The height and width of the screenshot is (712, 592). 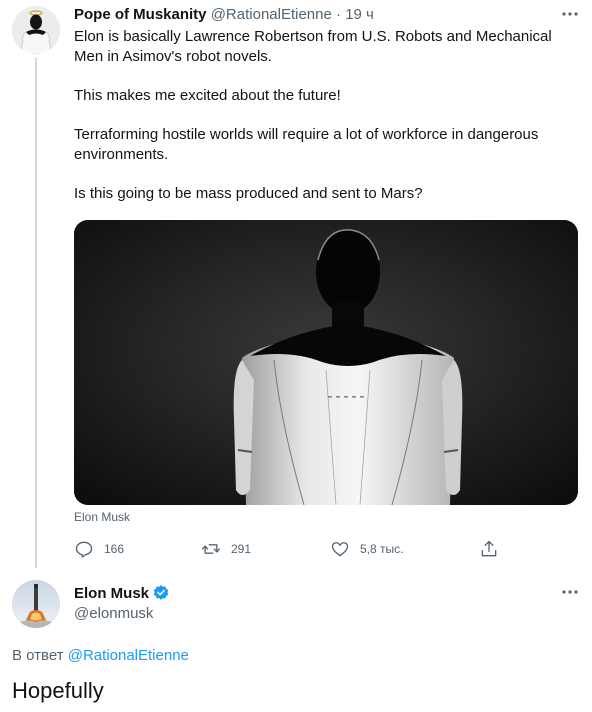 What do you see at coordinates (38, 655) in the screenshot?
I see `replying-to-prefix: В ответ` at bounding box center [38, 655].